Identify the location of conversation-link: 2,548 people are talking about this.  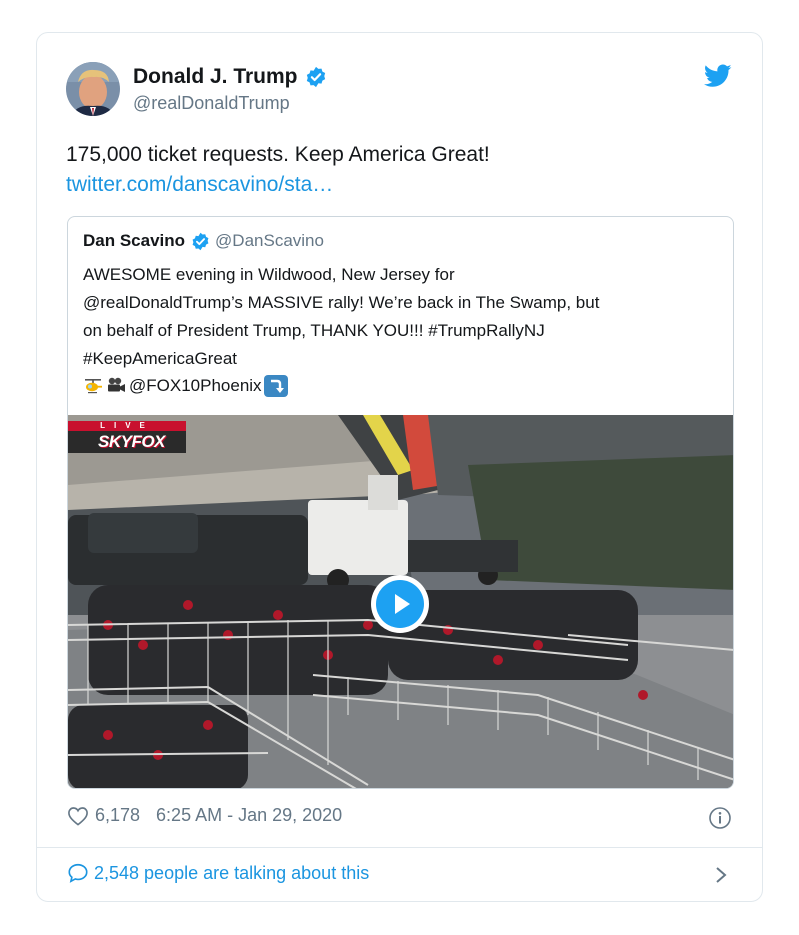
(218, 873).